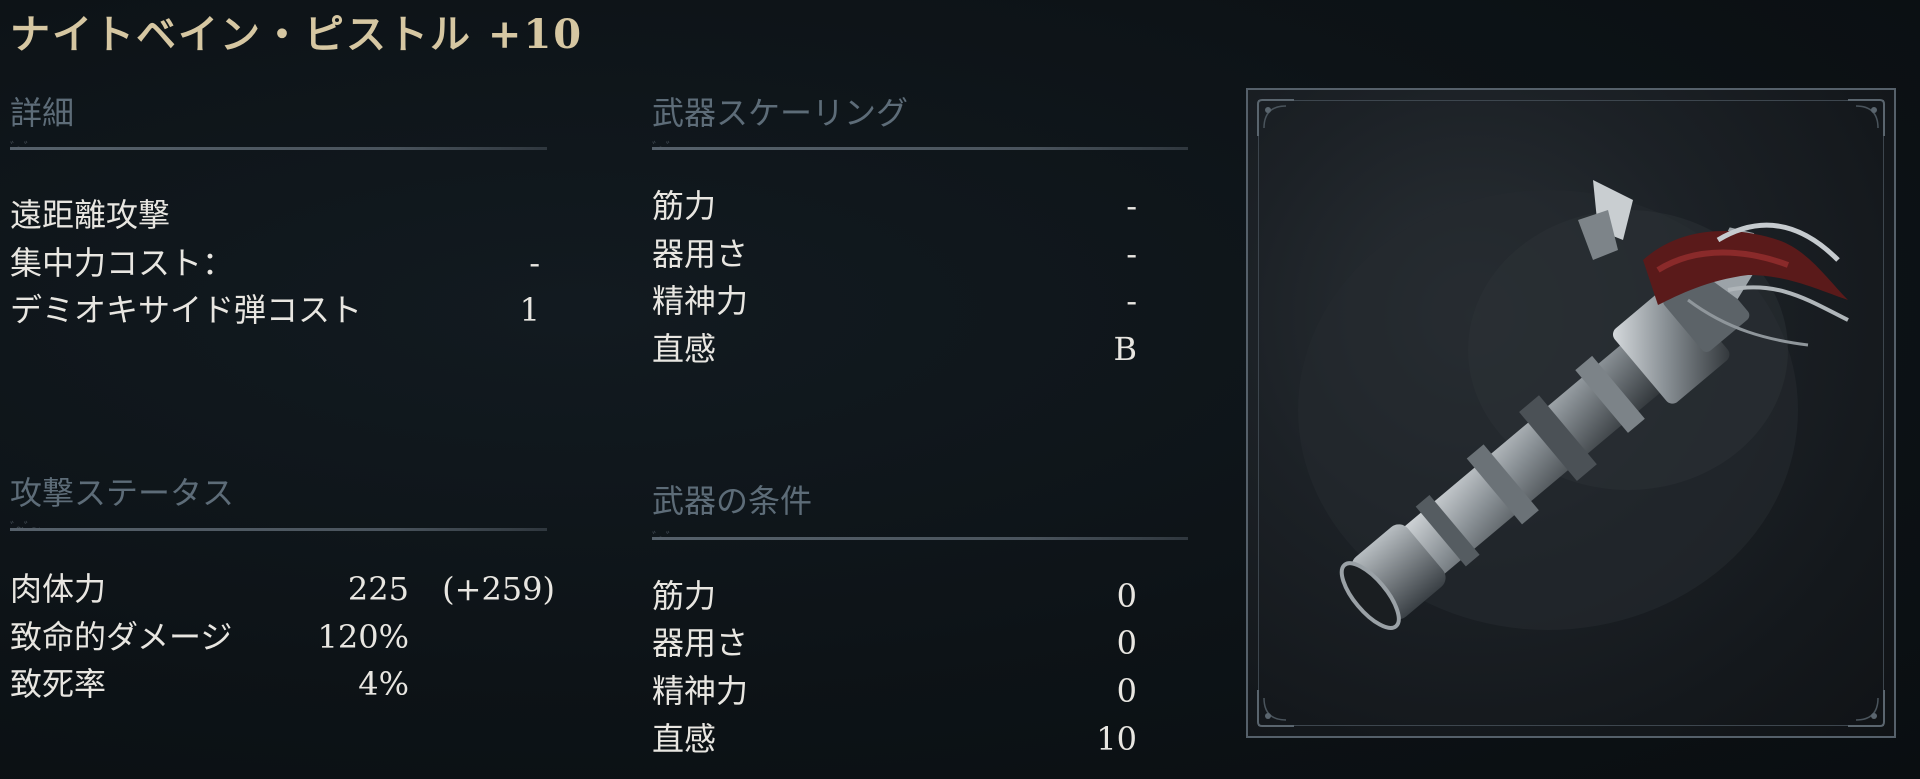 The image size is (1920, 779). What do you see at coordinates (383, 684) in the screenshot?
I see `attack-value: 4%` at bounding box center [383, 684].